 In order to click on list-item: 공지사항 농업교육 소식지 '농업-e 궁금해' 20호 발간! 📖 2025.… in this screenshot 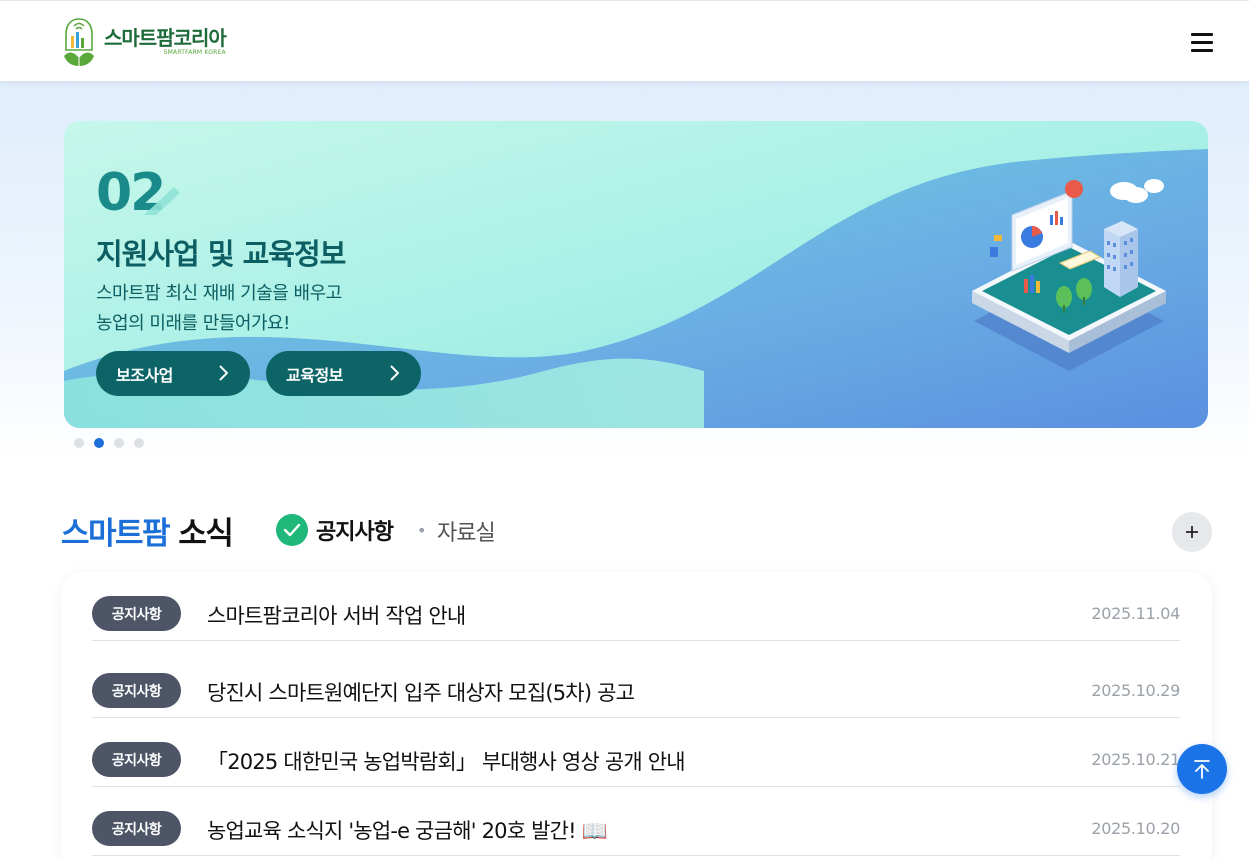, I will do `click(636, 821)`.